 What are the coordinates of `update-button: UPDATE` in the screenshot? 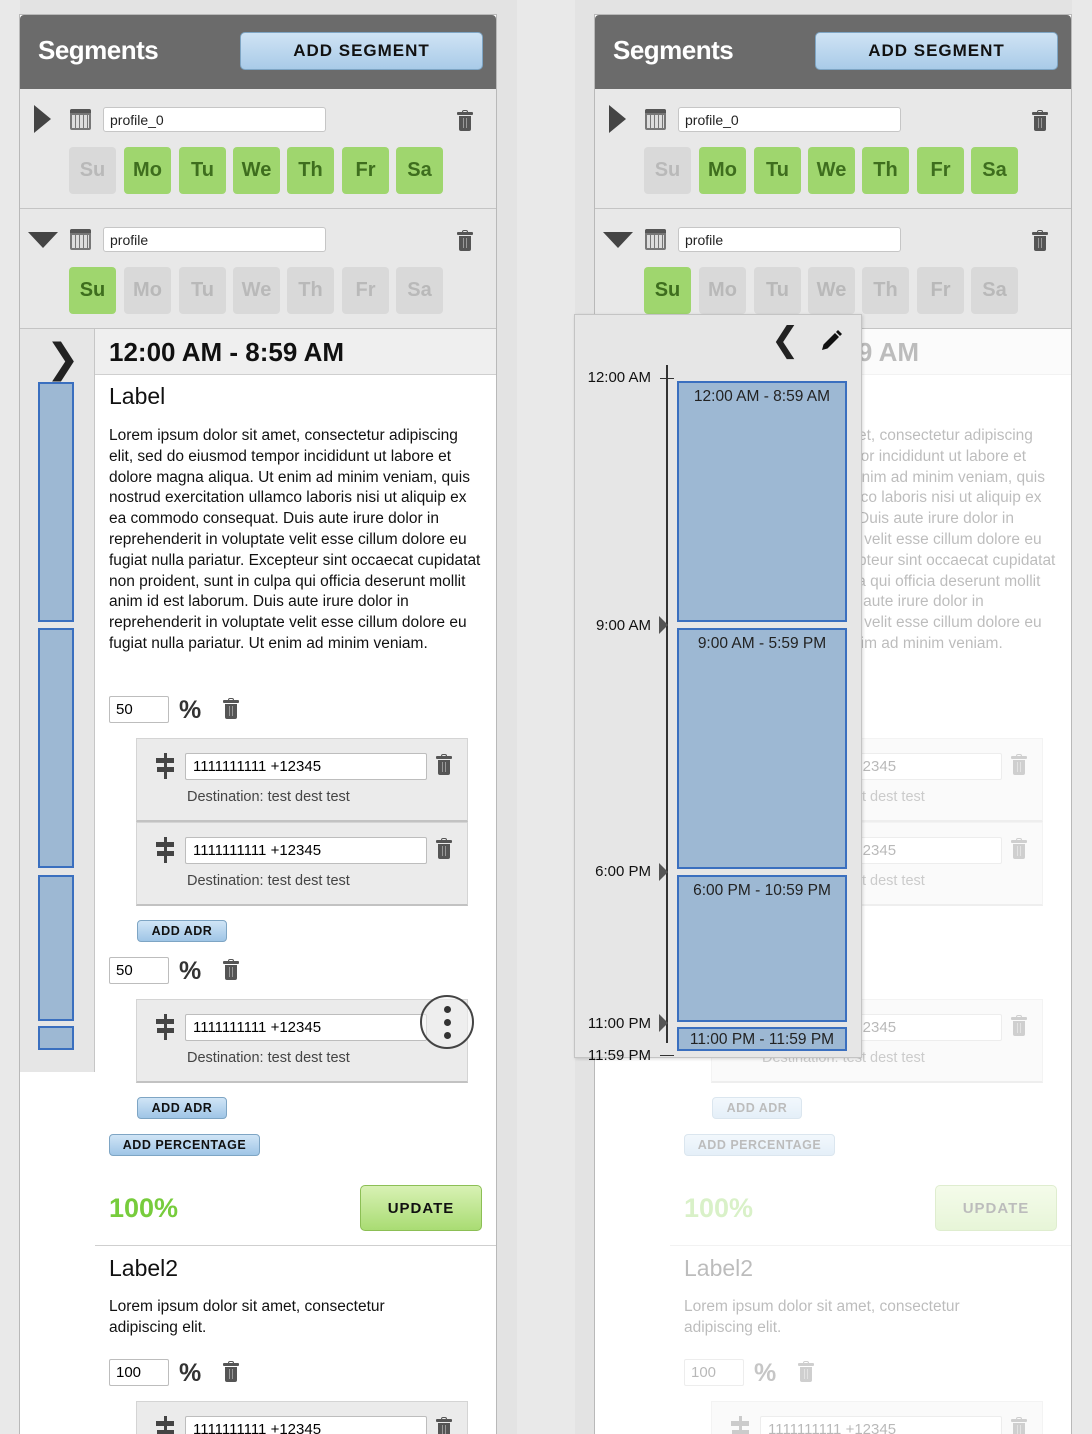 It's located at (421, 1208).